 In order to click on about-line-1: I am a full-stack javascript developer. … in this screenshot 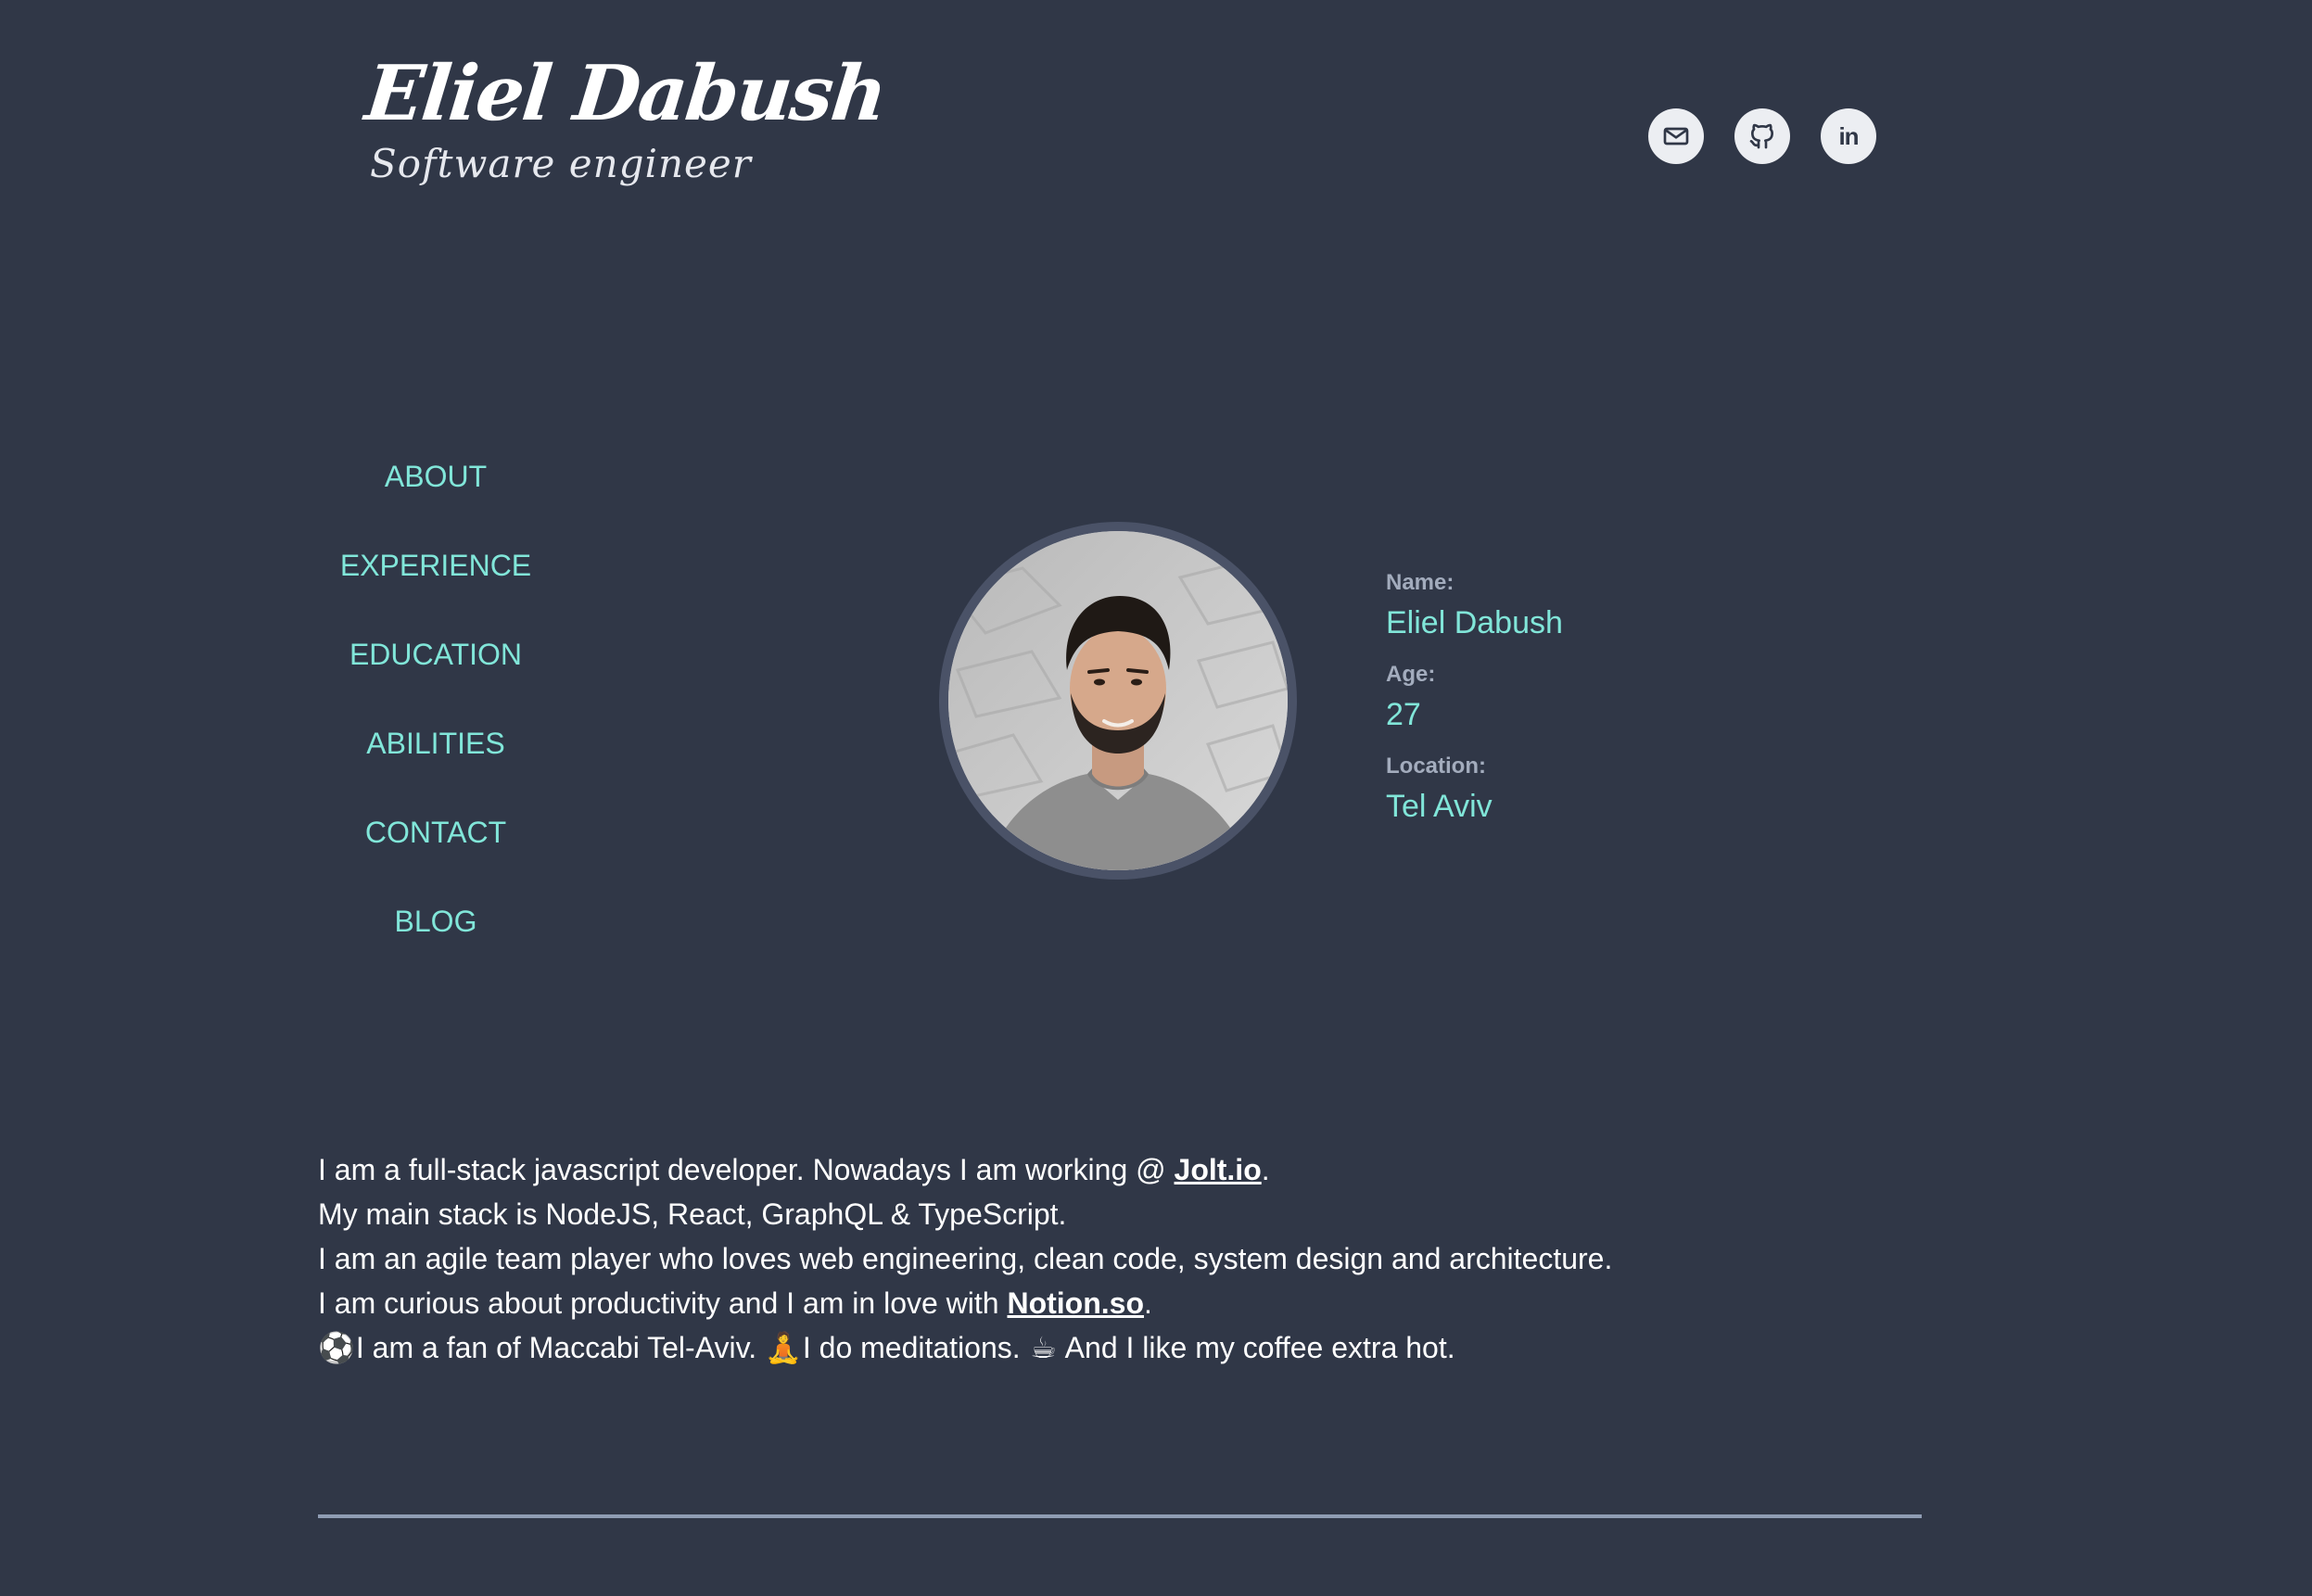, I will do `click(1152, 1169)`.